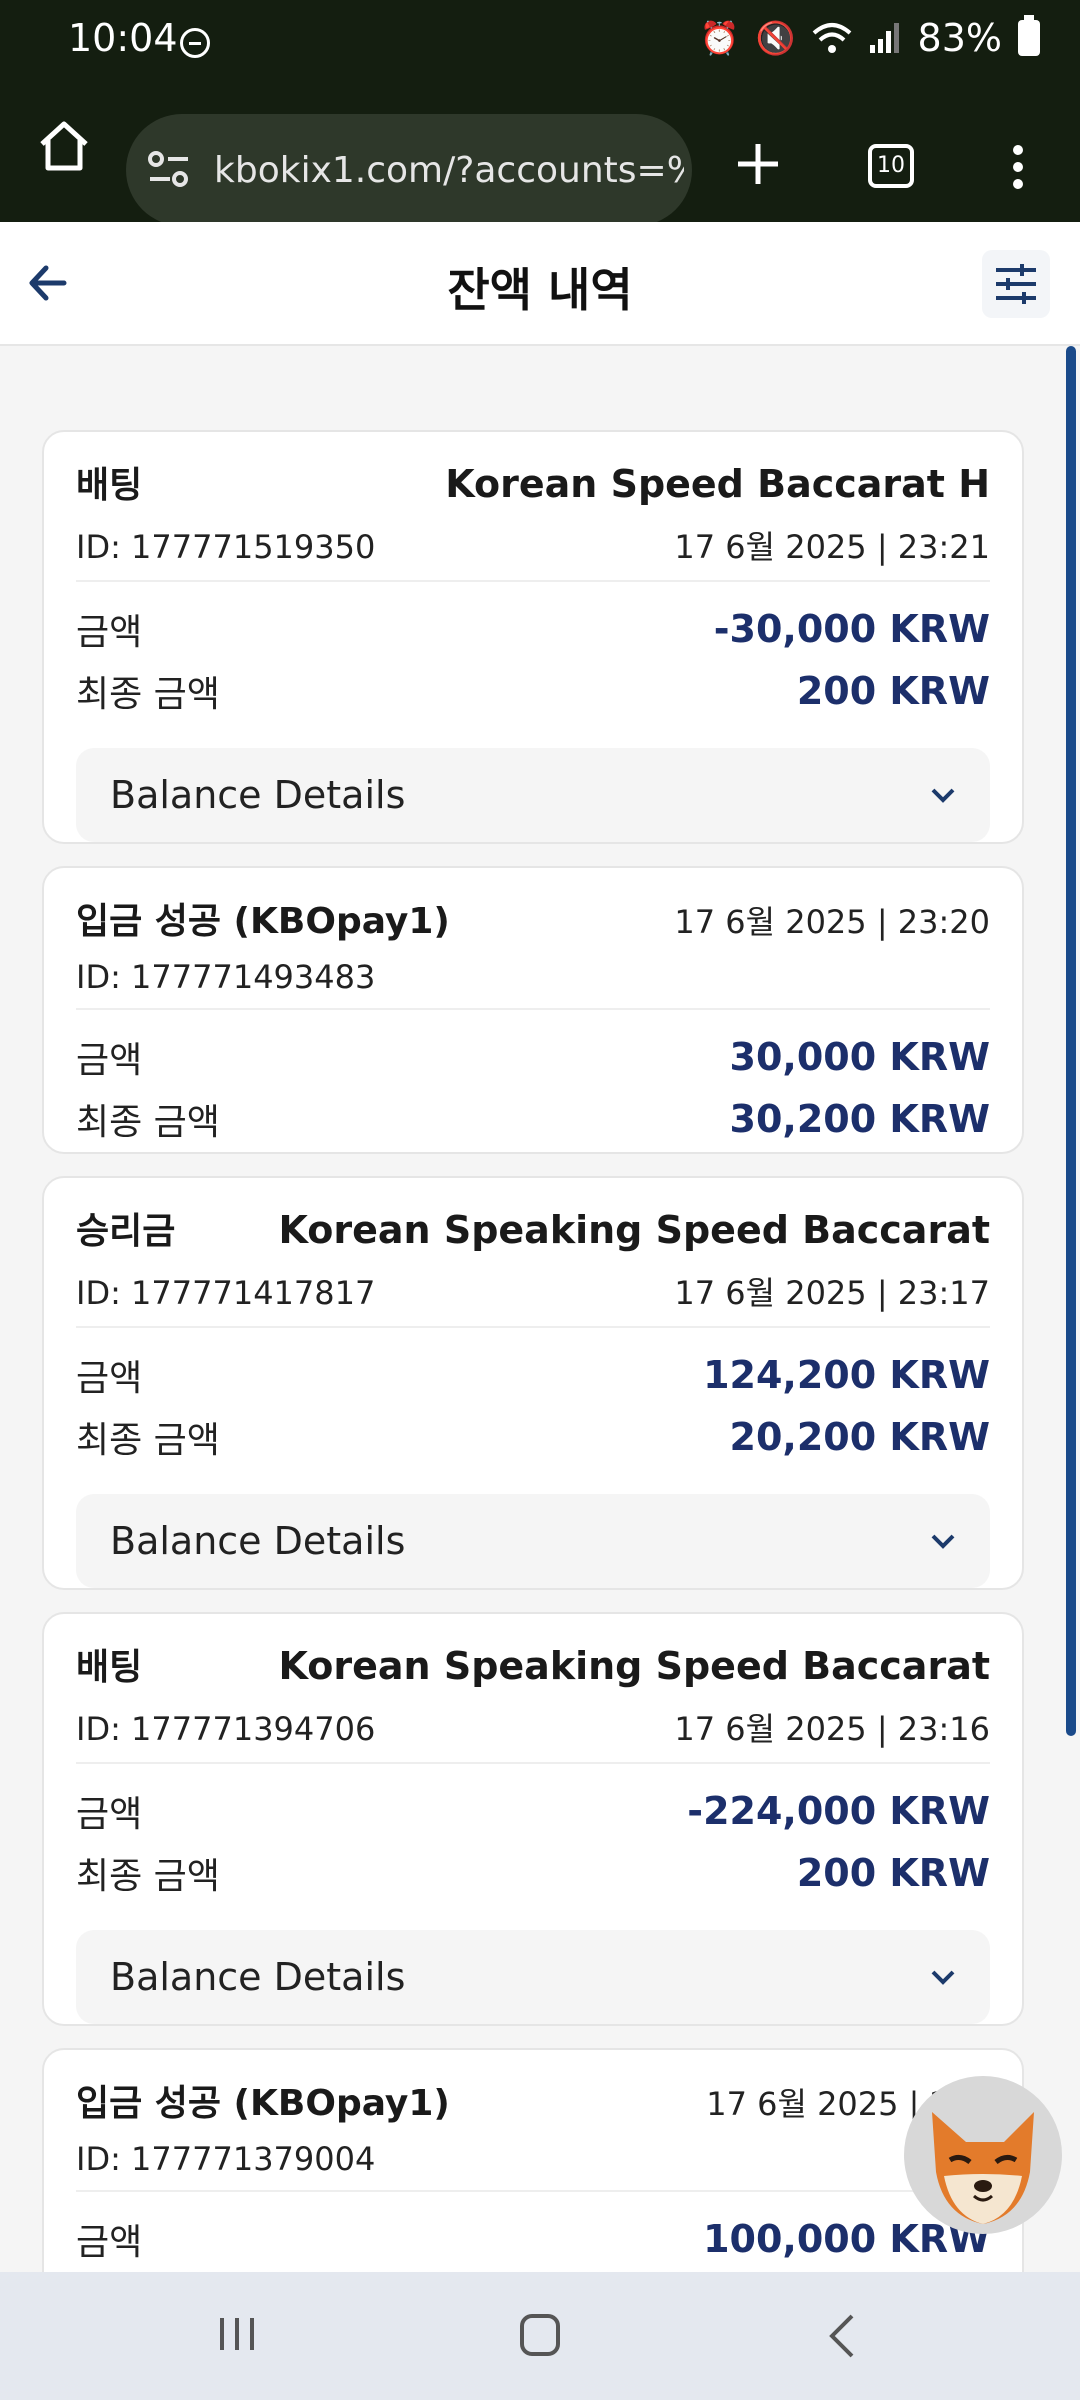  I want to click on home-icon, so click(64, 146).